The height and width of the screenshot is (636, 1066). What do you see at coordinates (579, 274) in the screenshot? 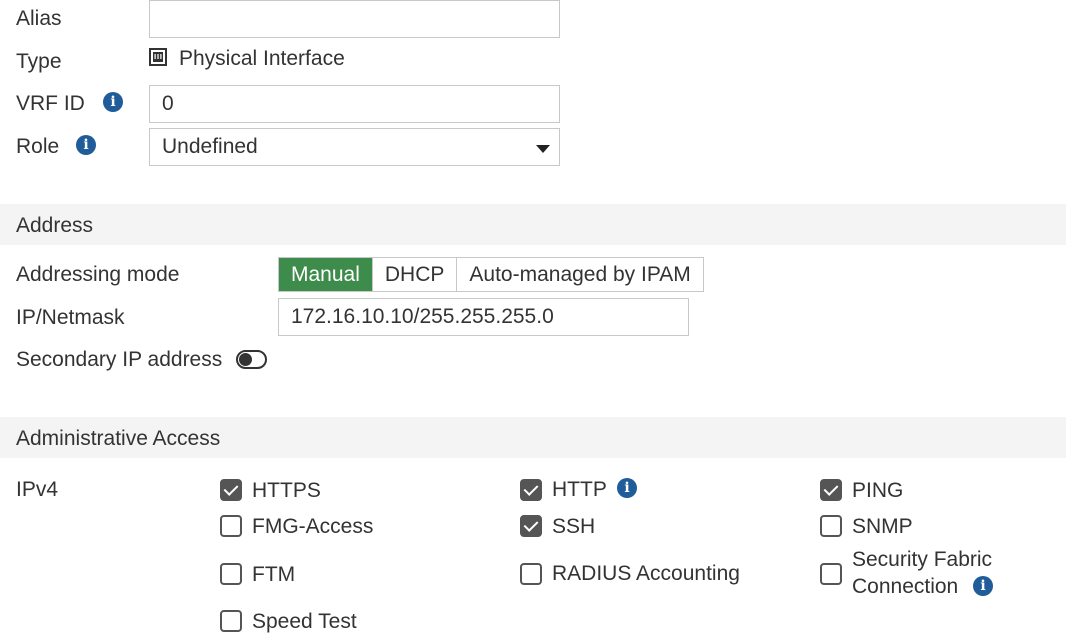
I see `mode-ipam-button: Auto-managed by IPAM` at bounding box center [579, 274].